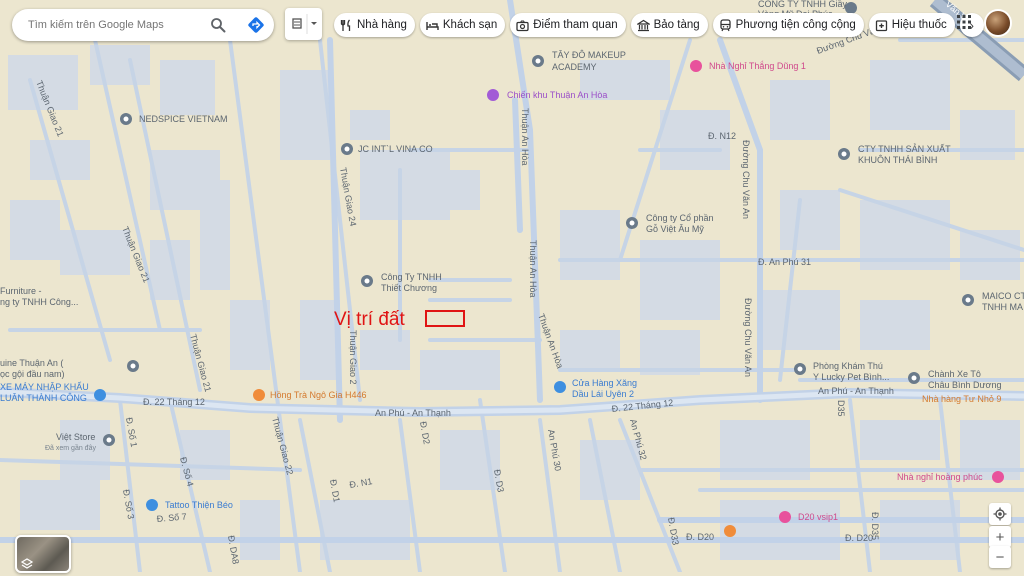  I want to click on street-d35-a: D35, so click(841, 408).